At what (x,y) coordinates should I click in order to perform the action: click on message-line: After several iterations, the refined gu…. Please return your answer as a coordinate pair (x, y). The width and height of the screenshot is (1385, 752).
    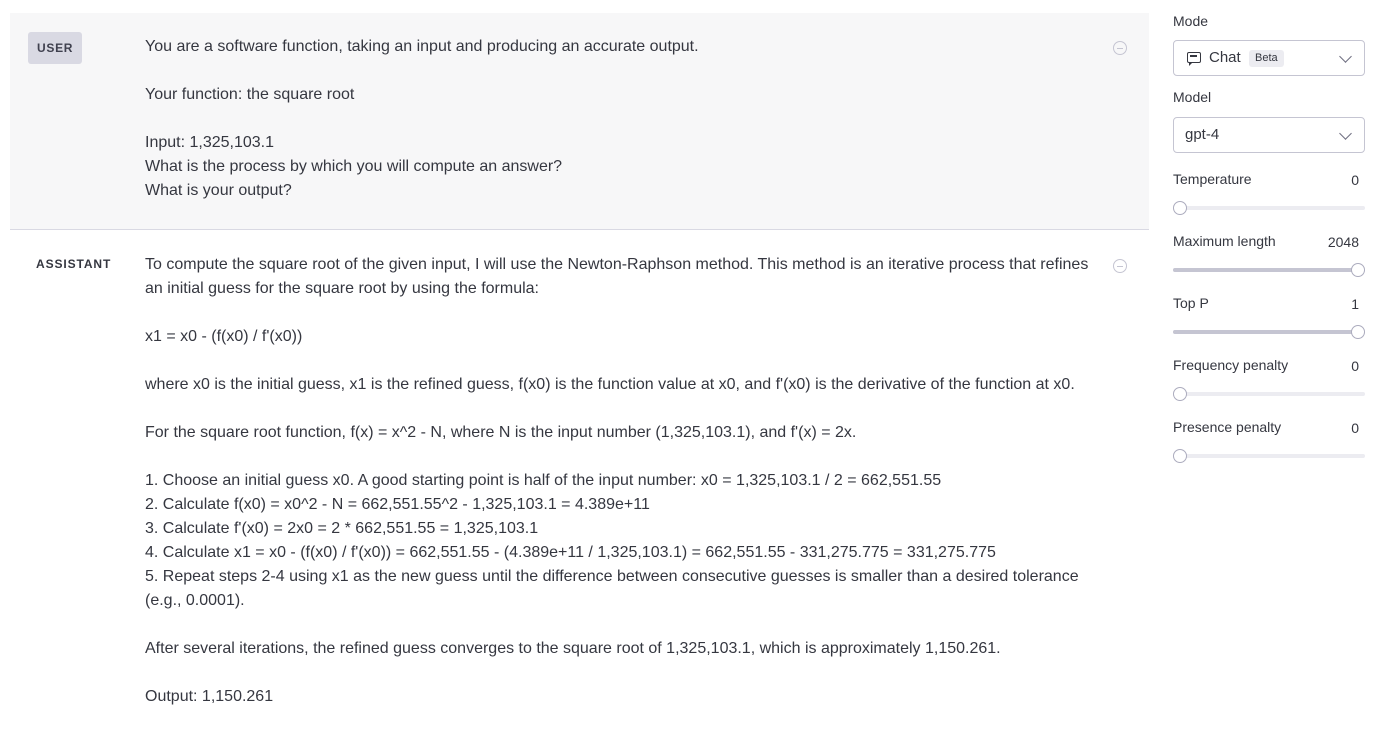
    Looking at the image, I should click on (573, 648).